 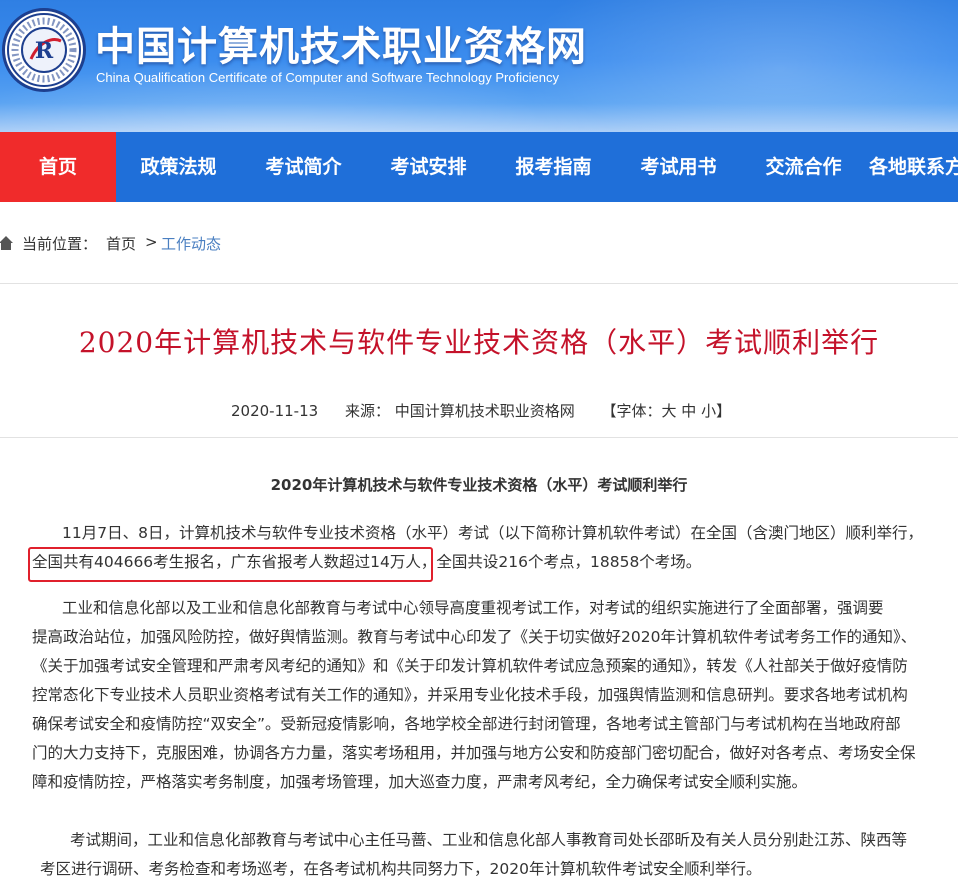 What do you see at coordinates (803, 167) in the screenshot?
I see `nav-item-cooperation: 交流合作` at bounding box center [803, 167].